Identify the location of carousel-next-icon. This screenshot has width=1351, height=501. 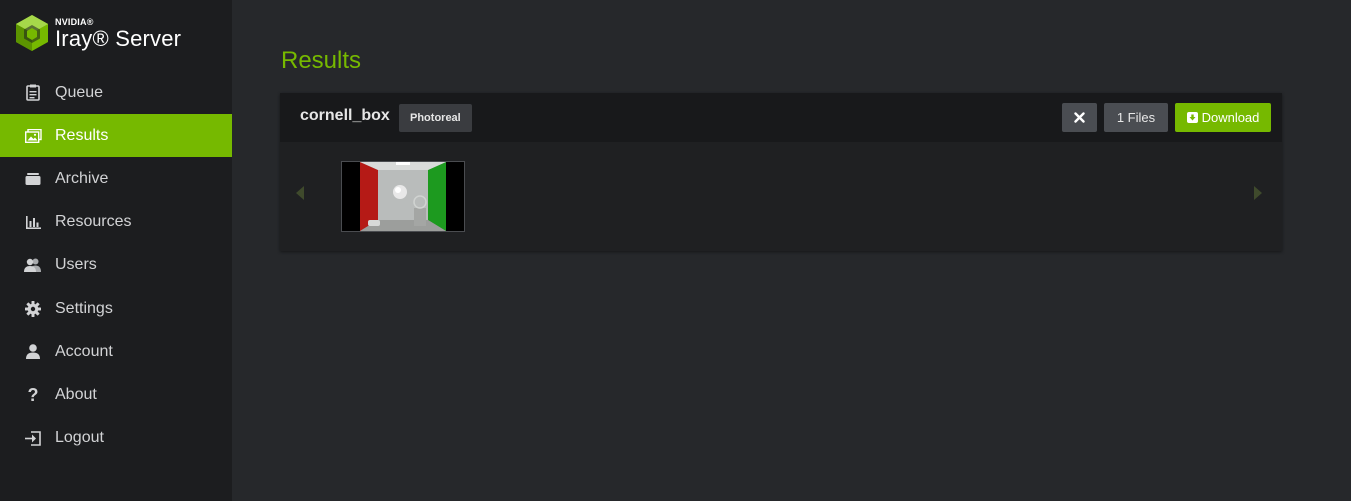
(1258, 193).